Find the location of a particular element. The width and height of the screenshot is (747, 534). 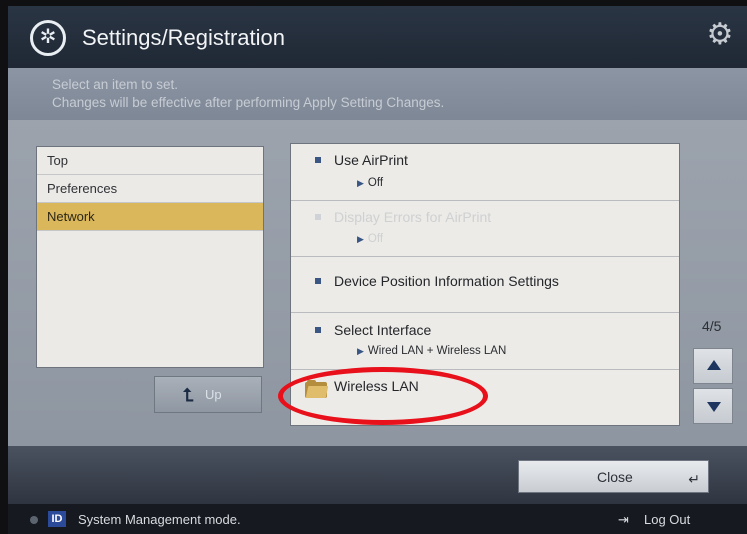

item-value: ▶ Wired LAN + Wireless LAN is located at coordinates (432, 351).